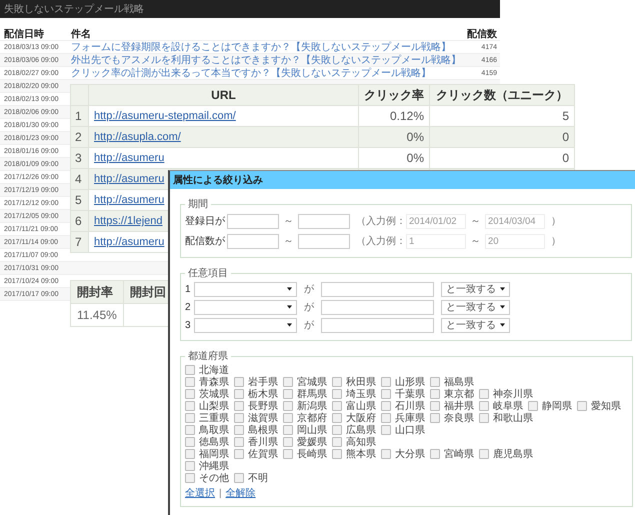 This screenshot has height=515, width=635. Describe the element at coordinates (502, 95) in the screenshot. I see `column-header: クリック数（ユニーク）` at that location.